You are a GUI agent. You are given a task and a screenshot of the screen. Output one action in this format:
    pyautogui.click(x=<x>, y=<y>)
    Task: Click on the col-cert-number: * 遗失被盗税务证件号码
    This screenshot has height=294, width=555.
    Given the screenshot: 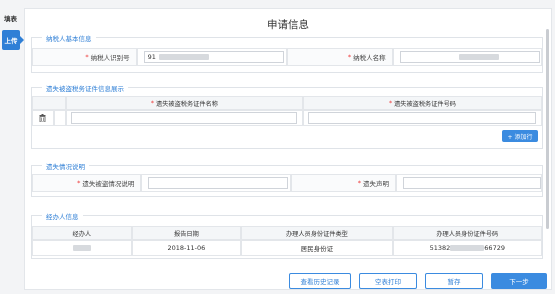 What is the action you would take?
    pyautogui.click(x=422, y=103)
    